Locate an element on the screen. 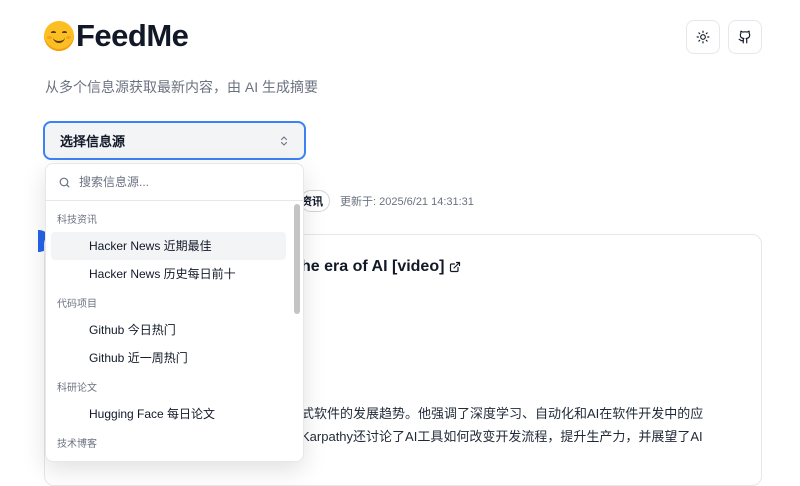  sun-icon is located at coordinates (703, 37).